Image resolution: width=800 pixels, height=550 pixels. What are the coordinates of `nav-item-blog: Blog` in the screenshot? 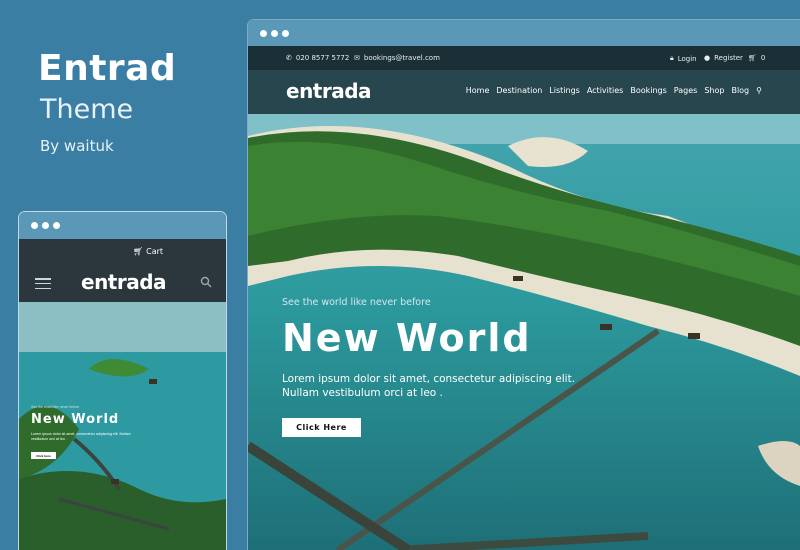 It's located at (740, 90).